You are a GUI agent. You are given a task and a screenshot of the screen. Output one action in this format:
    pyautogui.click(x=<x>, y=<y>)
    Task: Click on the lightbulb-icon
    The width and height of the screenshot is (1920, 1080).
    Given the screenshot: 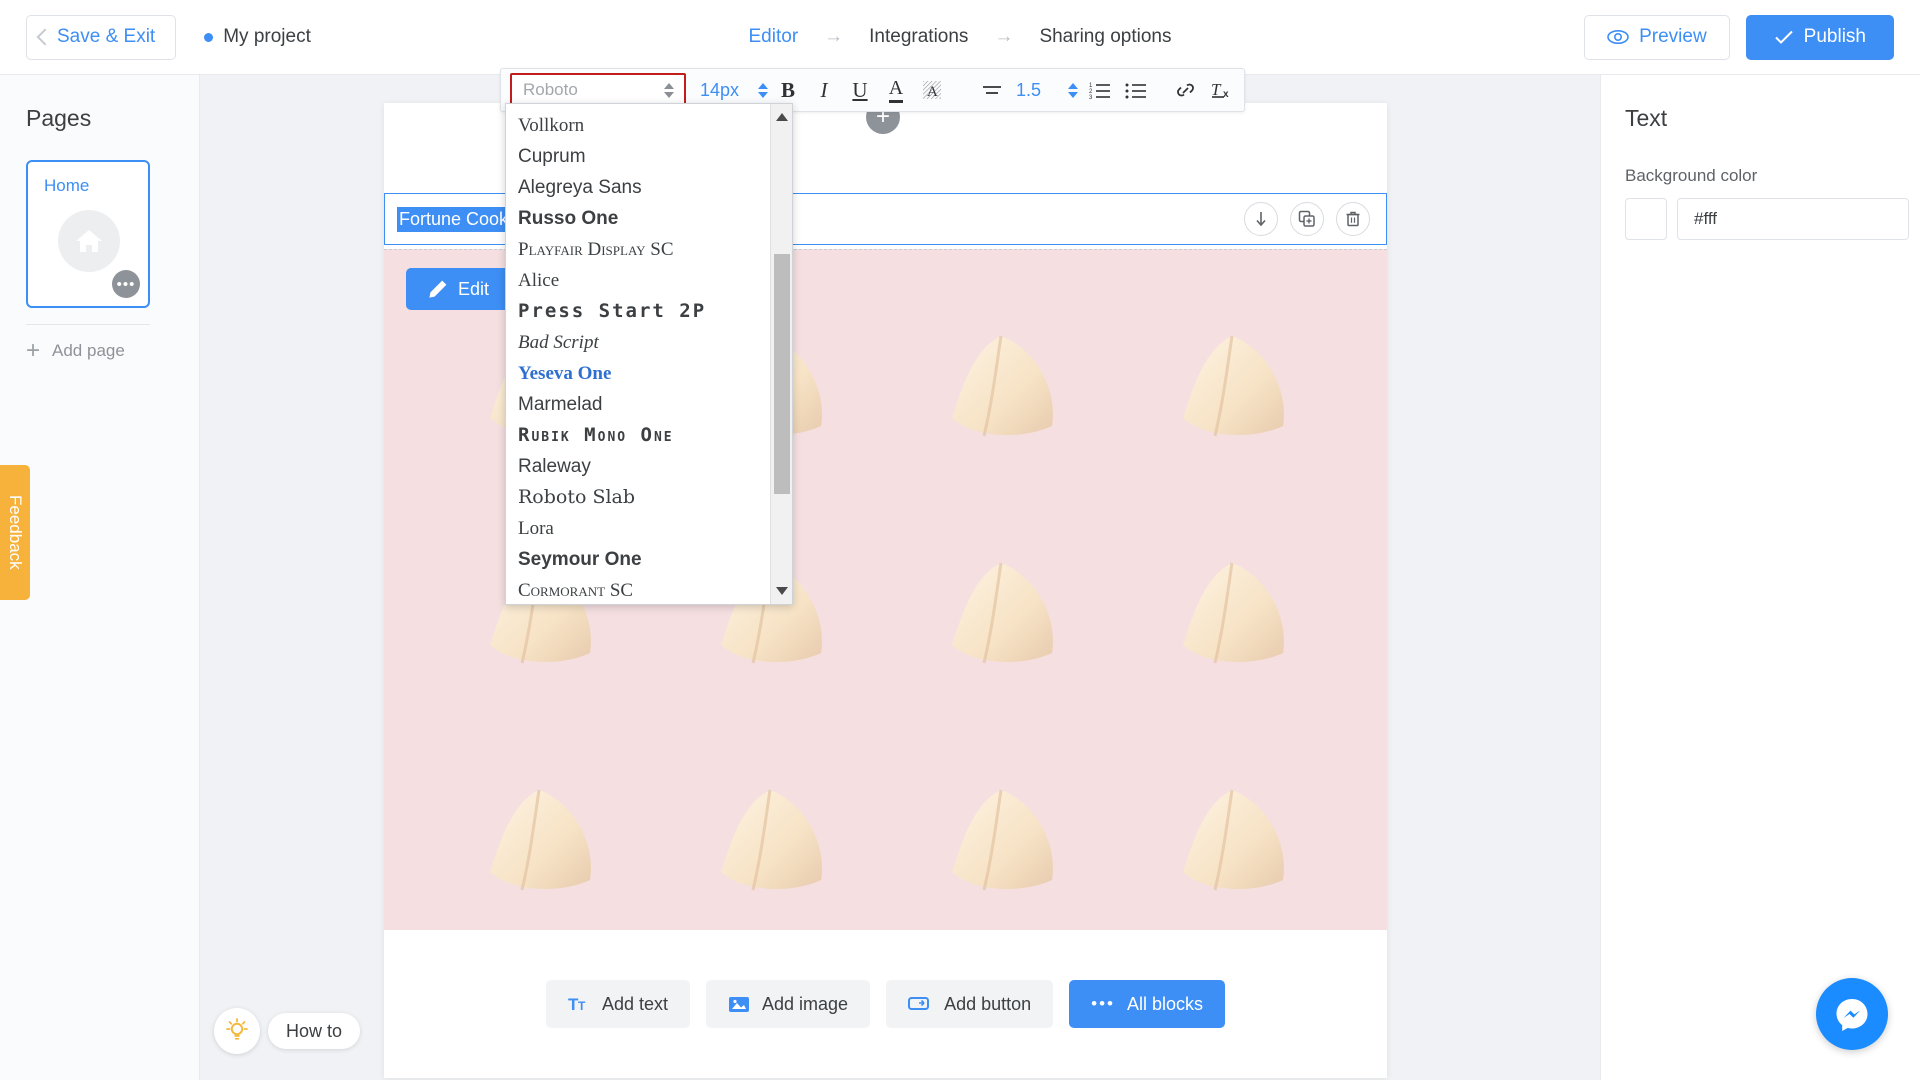 What is the action you would take?
    pyautogui.click(x=237, y=1031)
    